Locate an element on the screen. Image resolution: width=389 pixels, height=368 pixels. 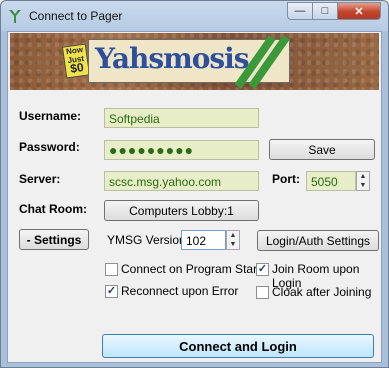
maximize-button: □ is located at coordinates (325, 11).